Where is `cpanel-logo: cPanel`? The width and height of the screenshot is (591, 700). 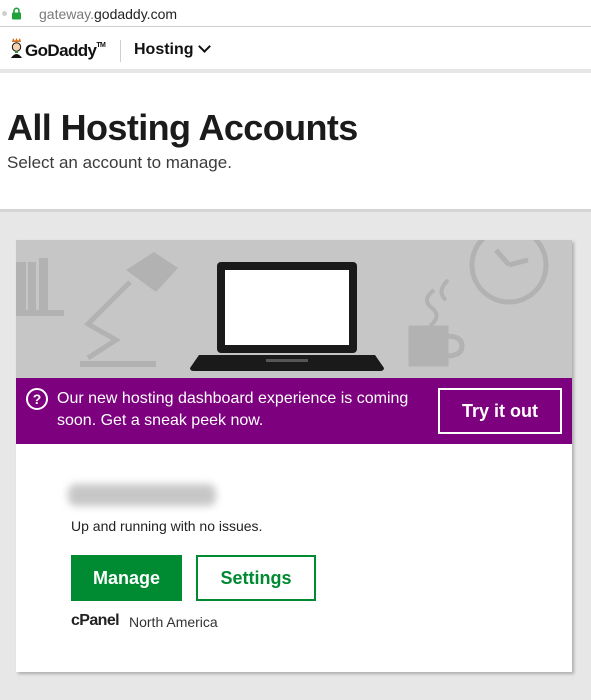 cpanel-logo: cPanel is located at coordinates (95, 620).